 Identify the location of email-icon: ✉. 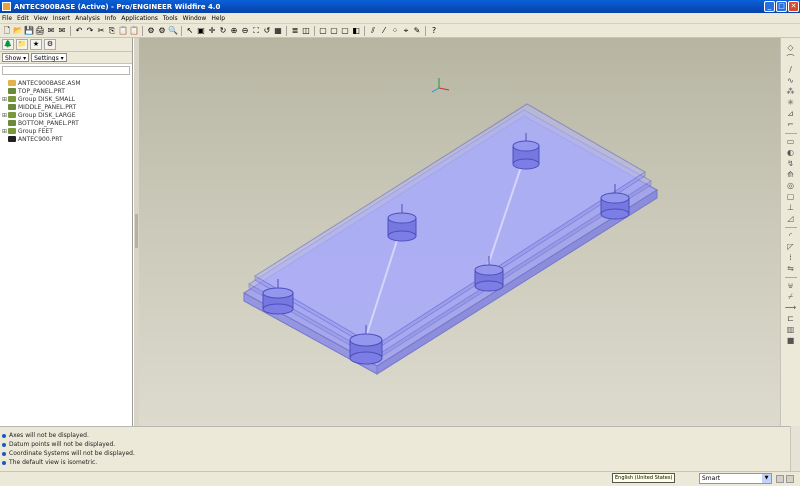
(51, 31).